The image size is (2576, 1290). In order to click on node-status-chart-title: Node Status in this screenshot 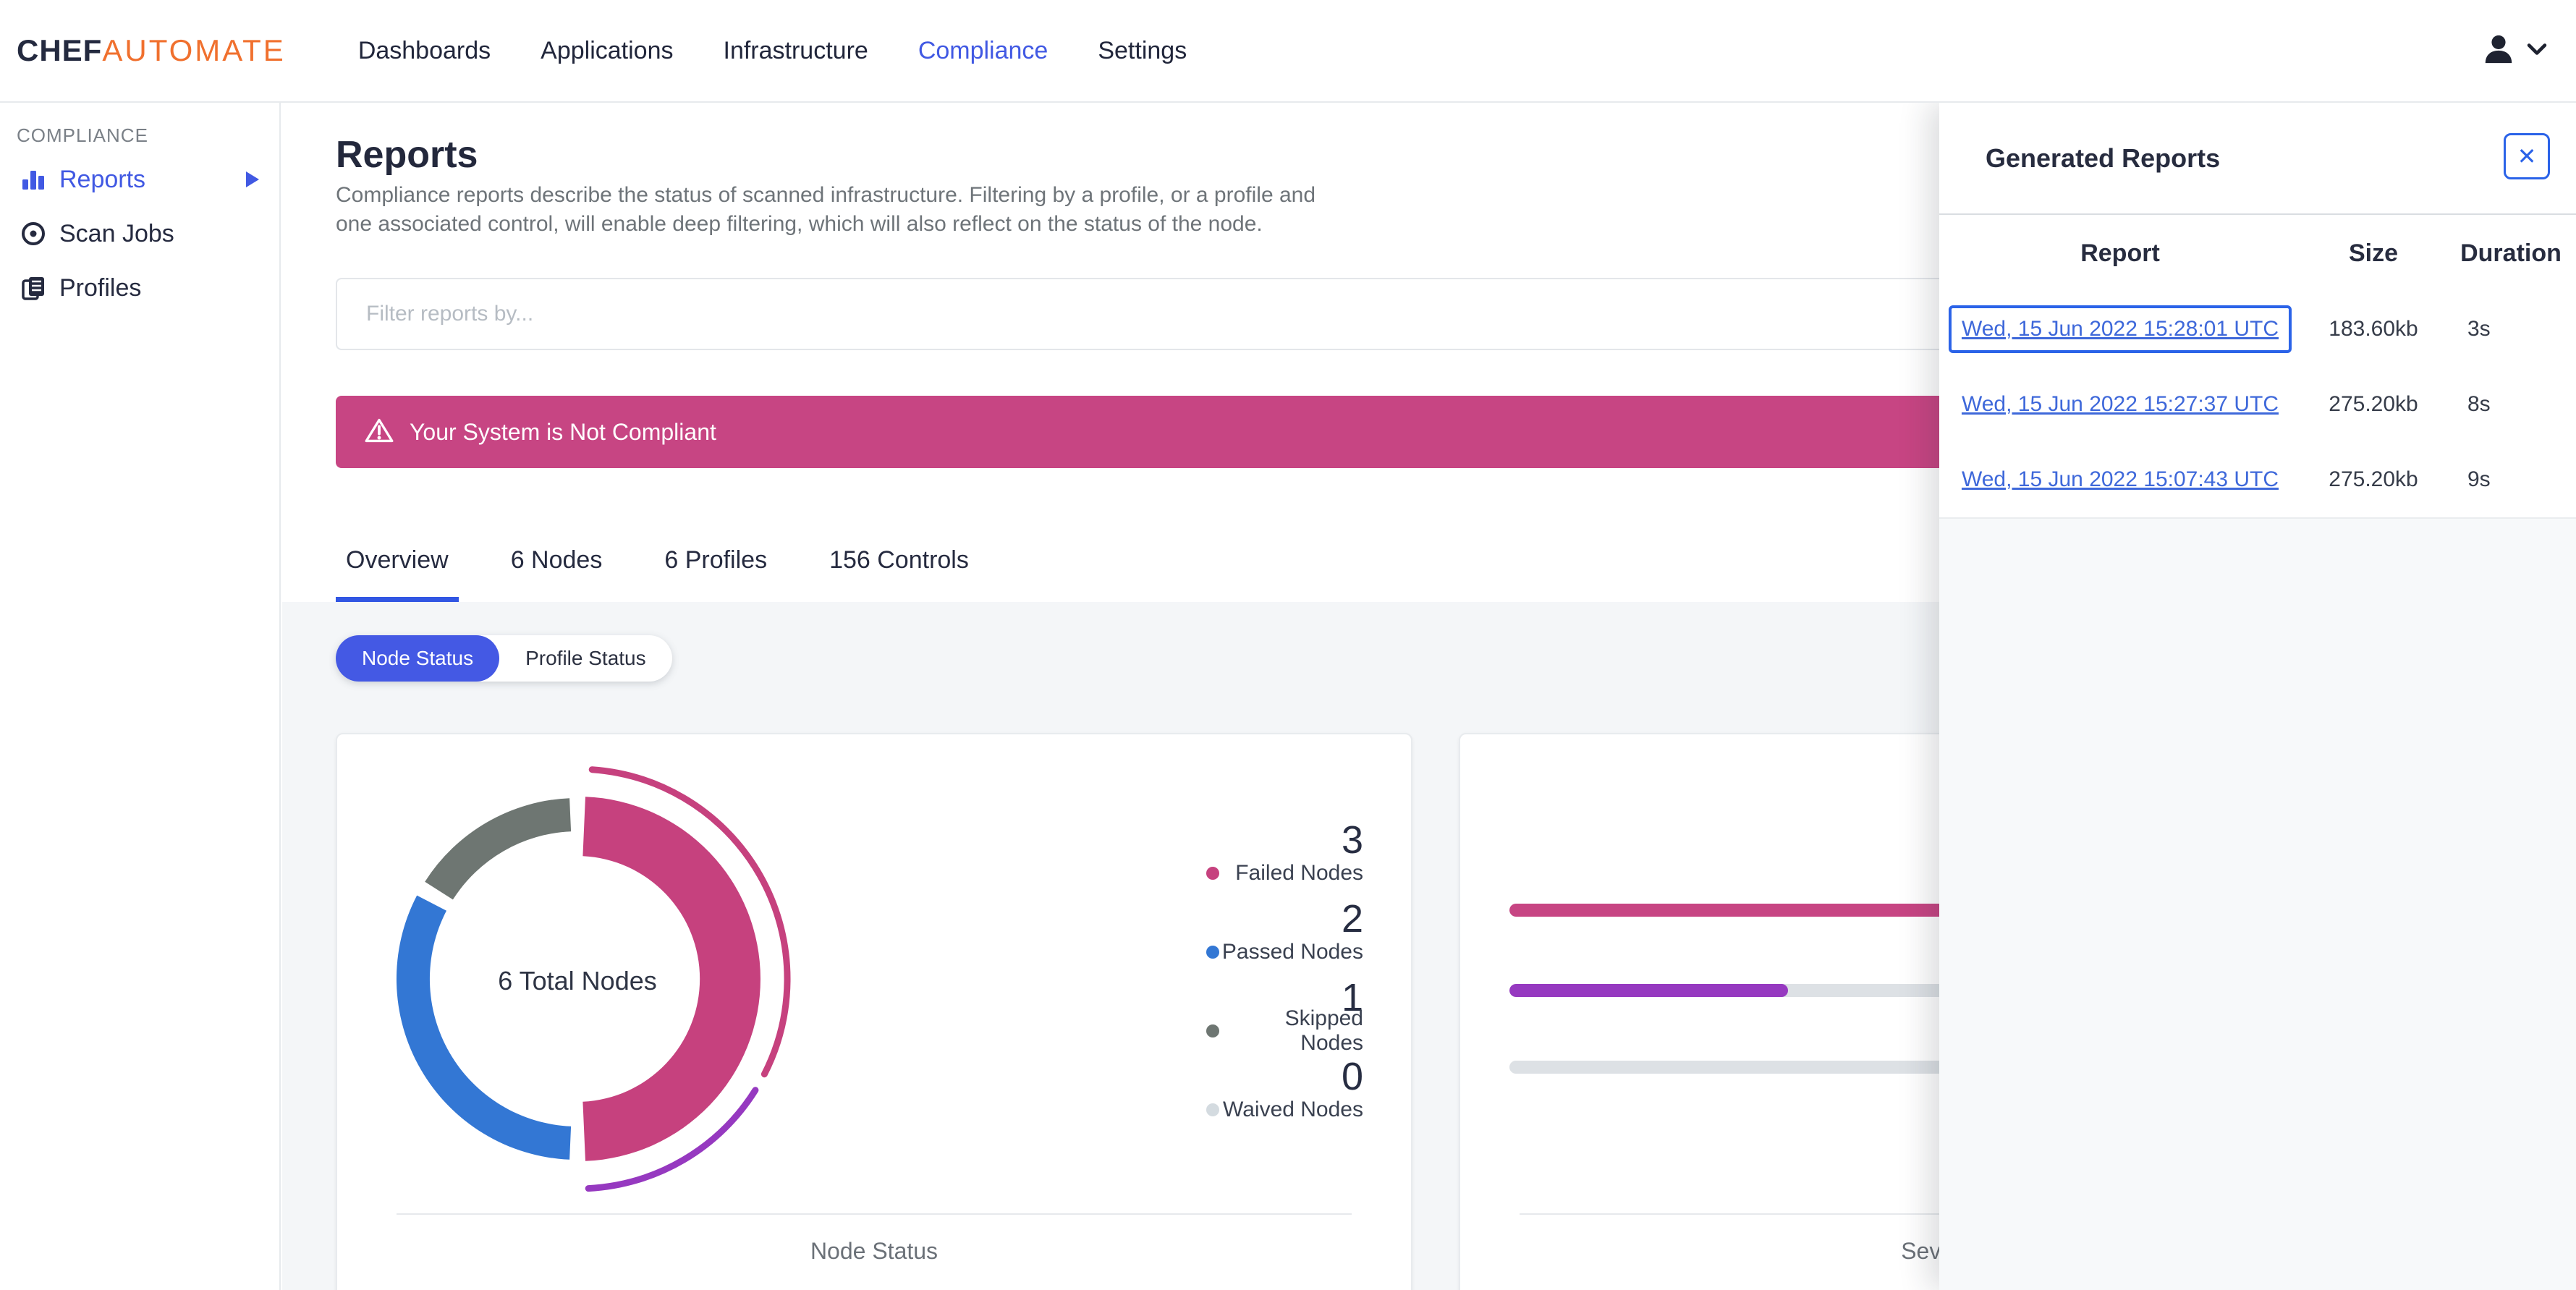, I will do `click(874, 1251)`.